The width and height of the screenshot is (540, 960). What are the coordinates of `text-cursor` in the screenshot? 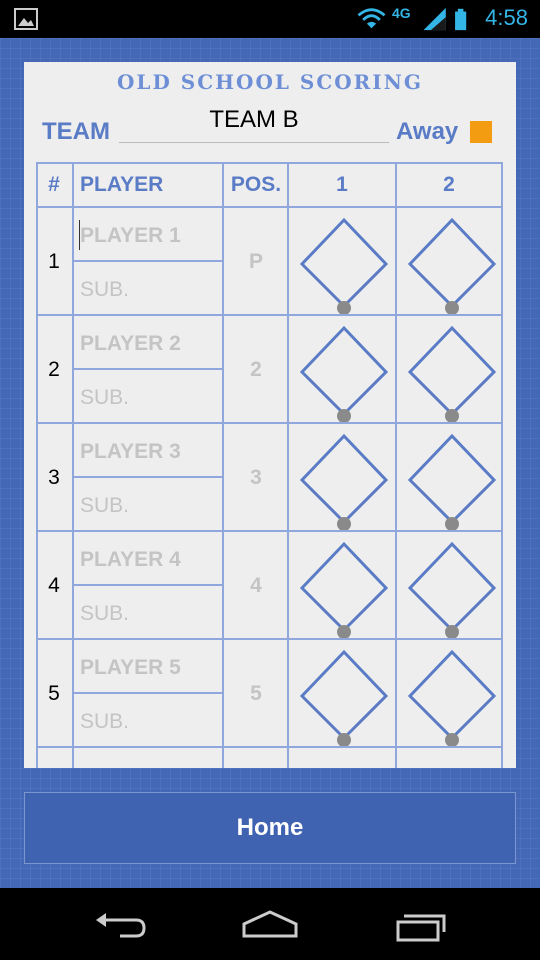 It's located at (79, 235).